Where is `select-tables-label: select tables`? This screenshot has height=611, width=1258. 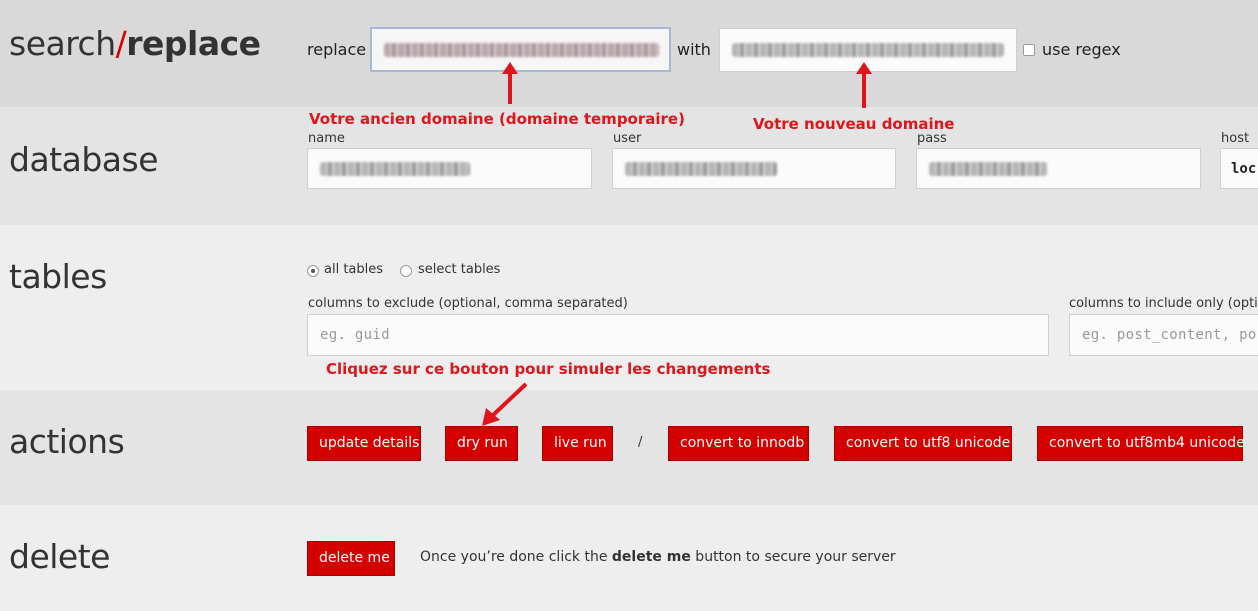
select-tables-label: select tables is located at coordinates (459, 269).